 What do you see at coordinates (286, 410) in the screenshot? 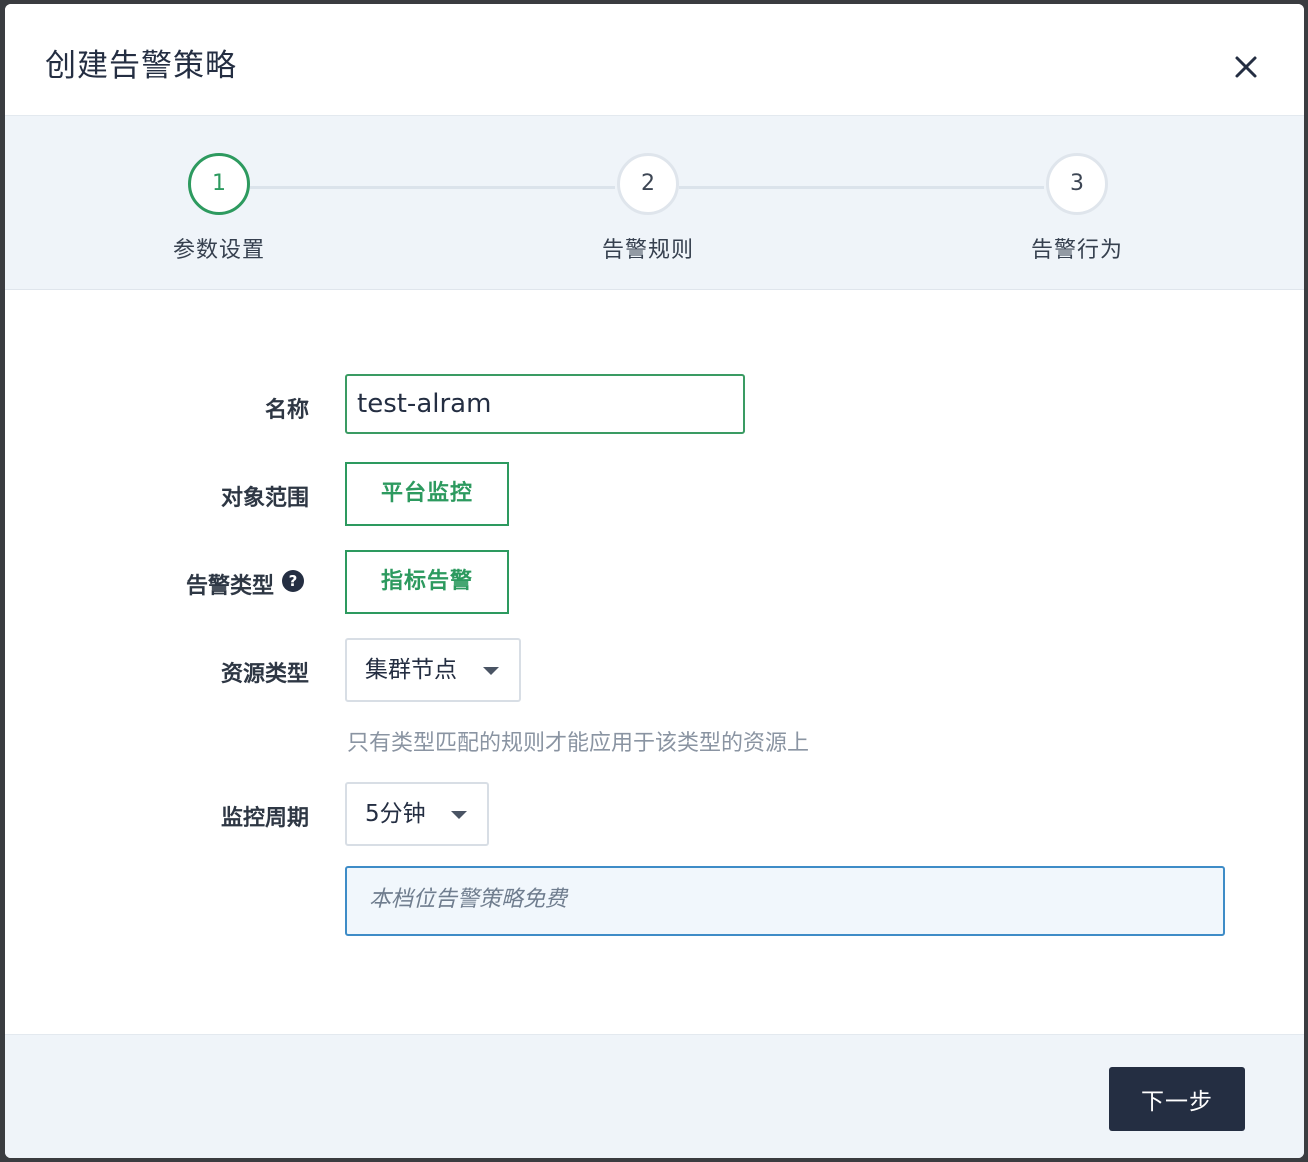
I see `name-label: 名称` at bounding box center [286, 410].